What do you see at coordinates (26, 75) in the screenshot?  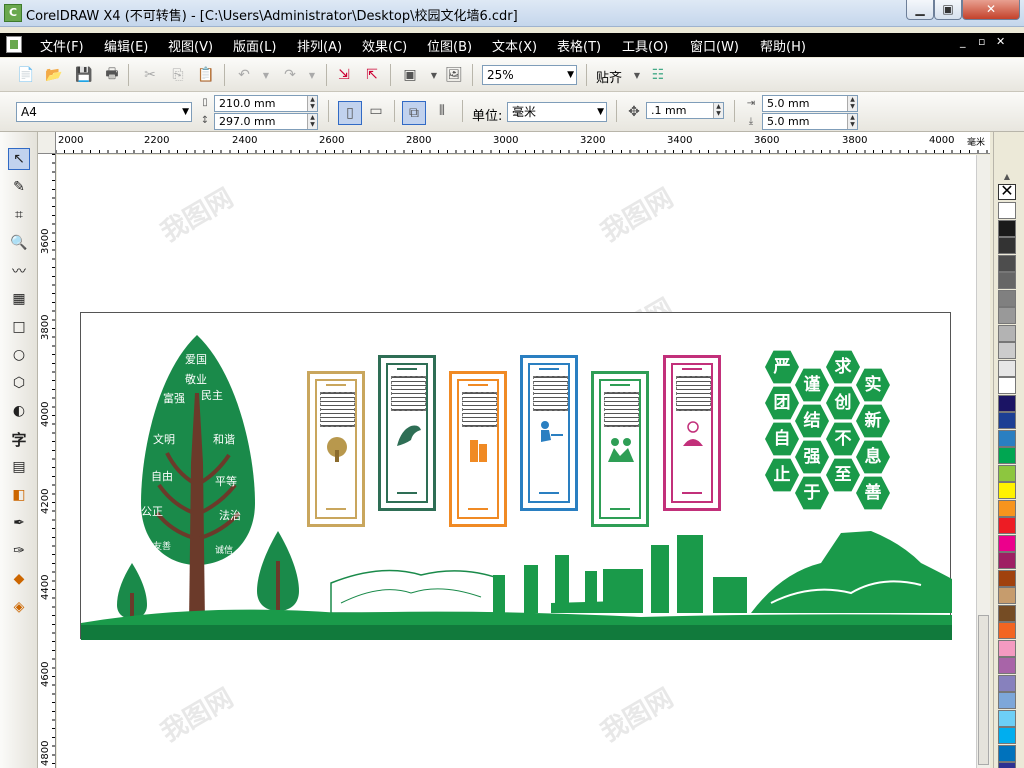 I see `new-document-icon: 📄` at bounding box center [26, 75].